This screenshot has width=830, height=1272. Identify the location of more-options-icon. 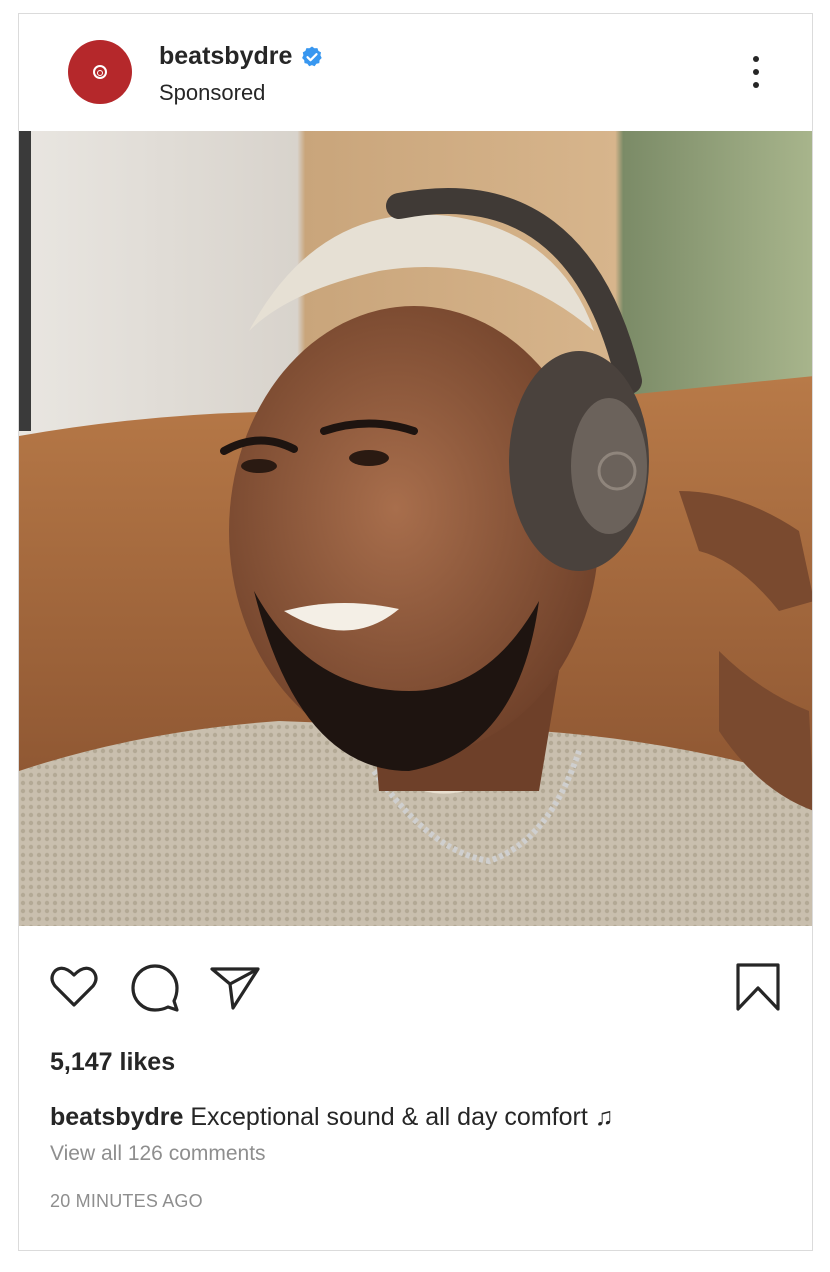
(756, 72).